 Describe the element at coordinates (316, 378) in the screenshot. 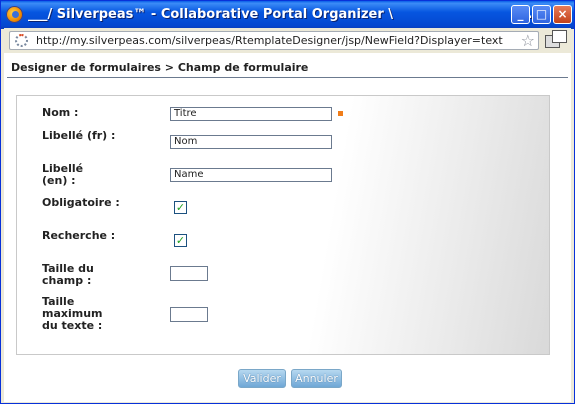

I see `annuler-button: Annuler` at that location.